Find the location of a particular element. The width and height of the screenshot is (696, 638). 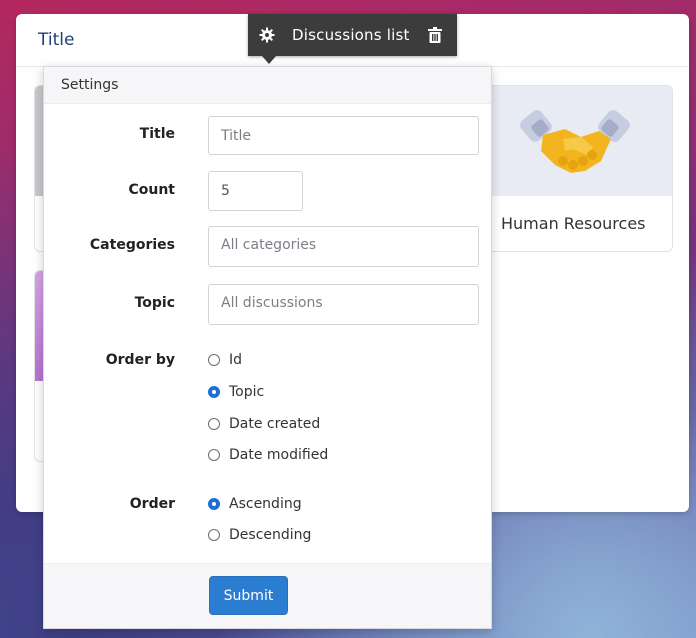

submit-button: Submit is located at coordinates (248, 595).